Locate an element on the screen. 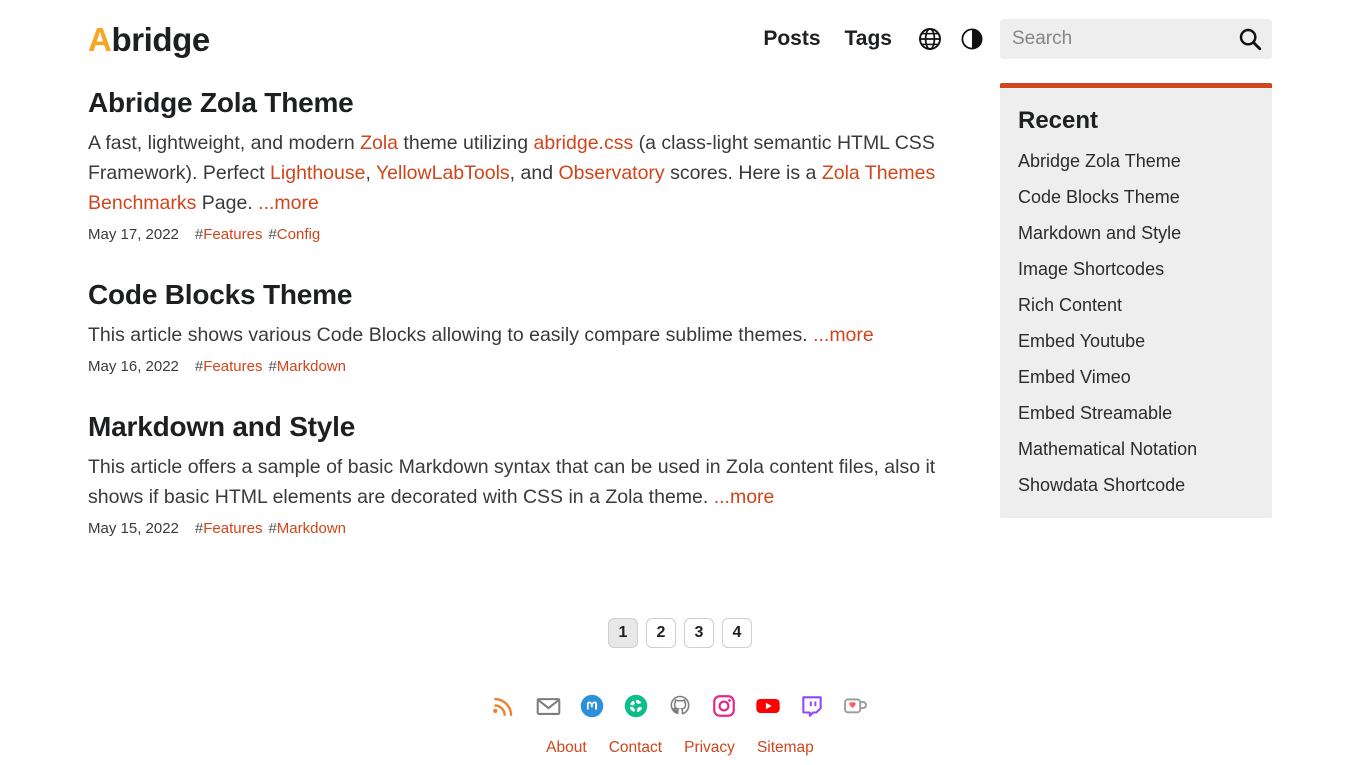 This screenshot has width=1360, height=765. sidebar-list-item: Mathematical Notation is located at coordinates (1136, 449).